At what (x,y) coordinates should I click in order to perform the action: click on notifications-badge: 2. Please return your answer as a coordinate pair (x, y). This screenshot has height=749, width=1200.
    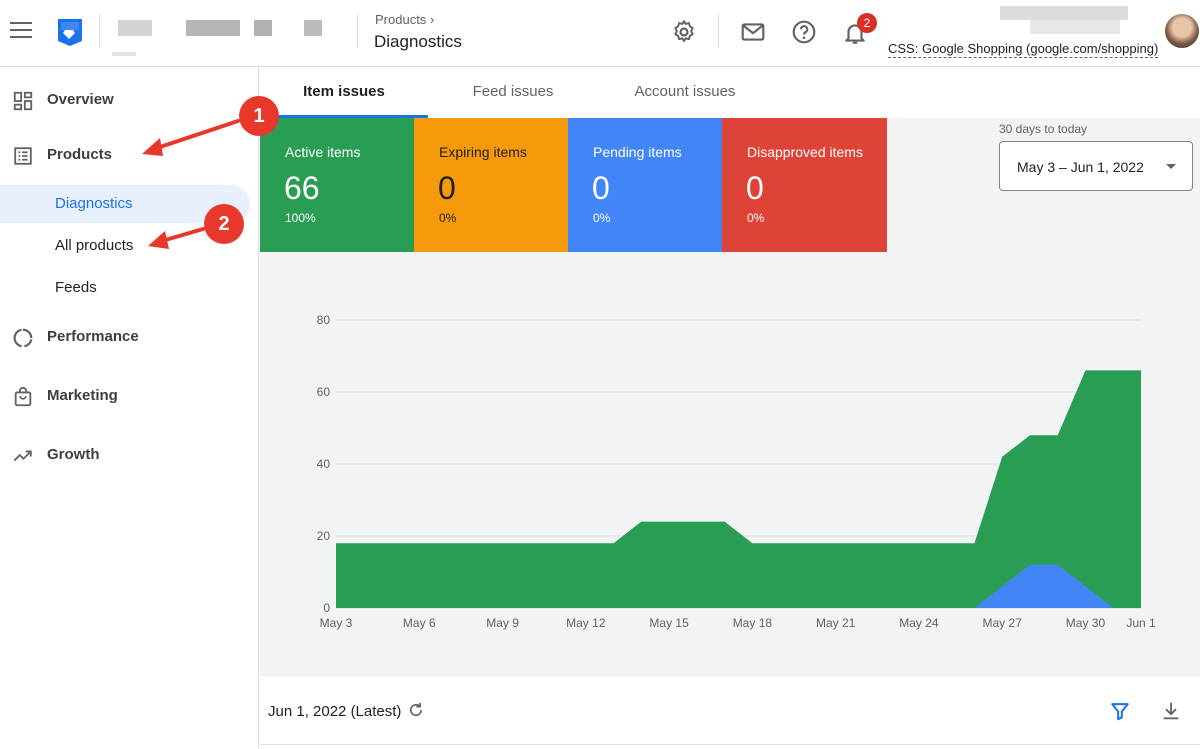
    Looking at the image, I should click on (867, 23).